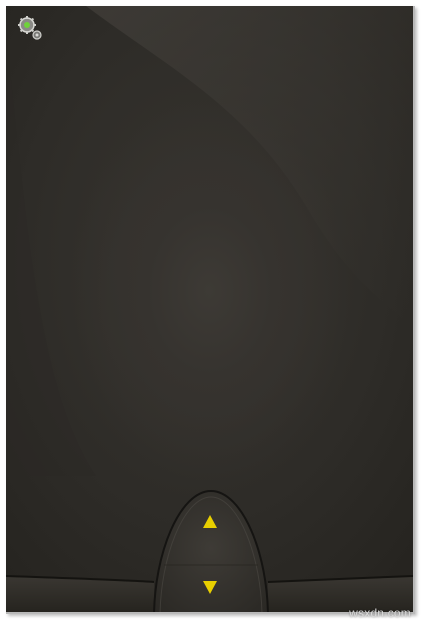  What do you see at coordinates (37, 35) in the screenshot?
I see `small-gear-icon` at bounding box center [37, 35].